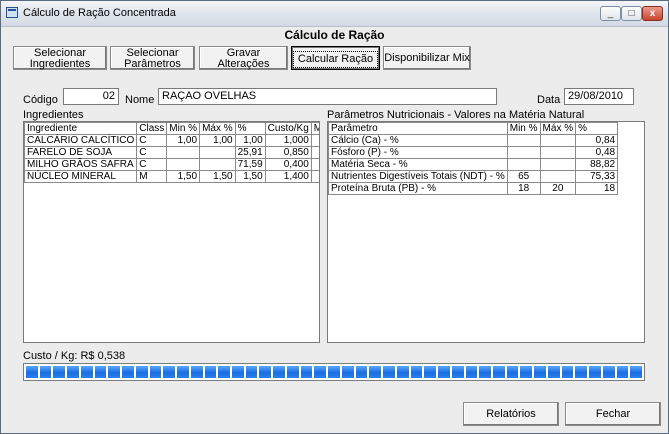 The height and width of the screenshot is (434, 669). I want to click on ingredient-cell: 1,000, so click(288, 140).